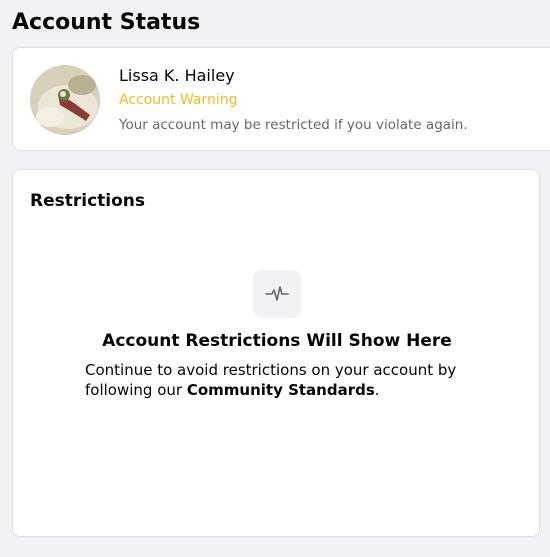 The height and width of the screenshot is (557, 550). What do you see at coordinates (178, 100) in the screenshot?
I see `account-warning-label: Account Warning` at bounding box center [178, 100].